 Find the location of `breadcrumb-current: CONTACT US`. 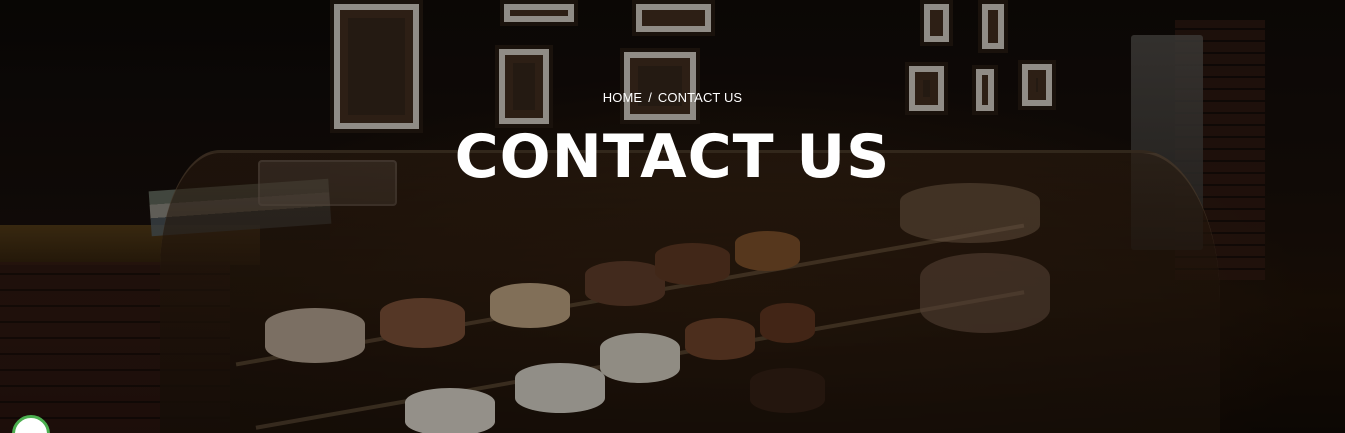

breadcrumb-current: CONTACT US is located at coordinates (700, 97).